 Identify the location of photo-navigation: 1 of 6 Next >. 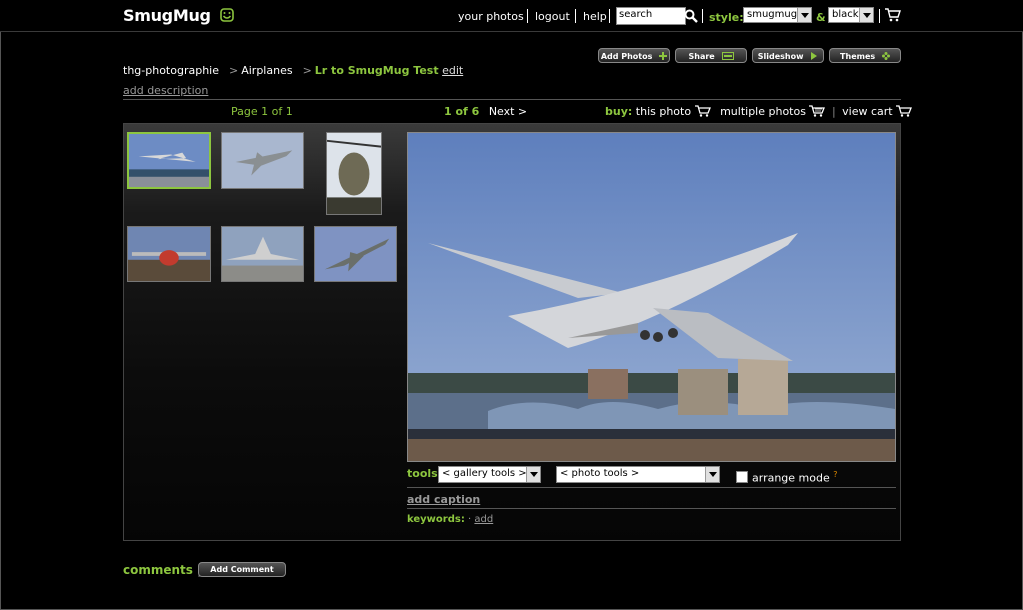
(485, 111).